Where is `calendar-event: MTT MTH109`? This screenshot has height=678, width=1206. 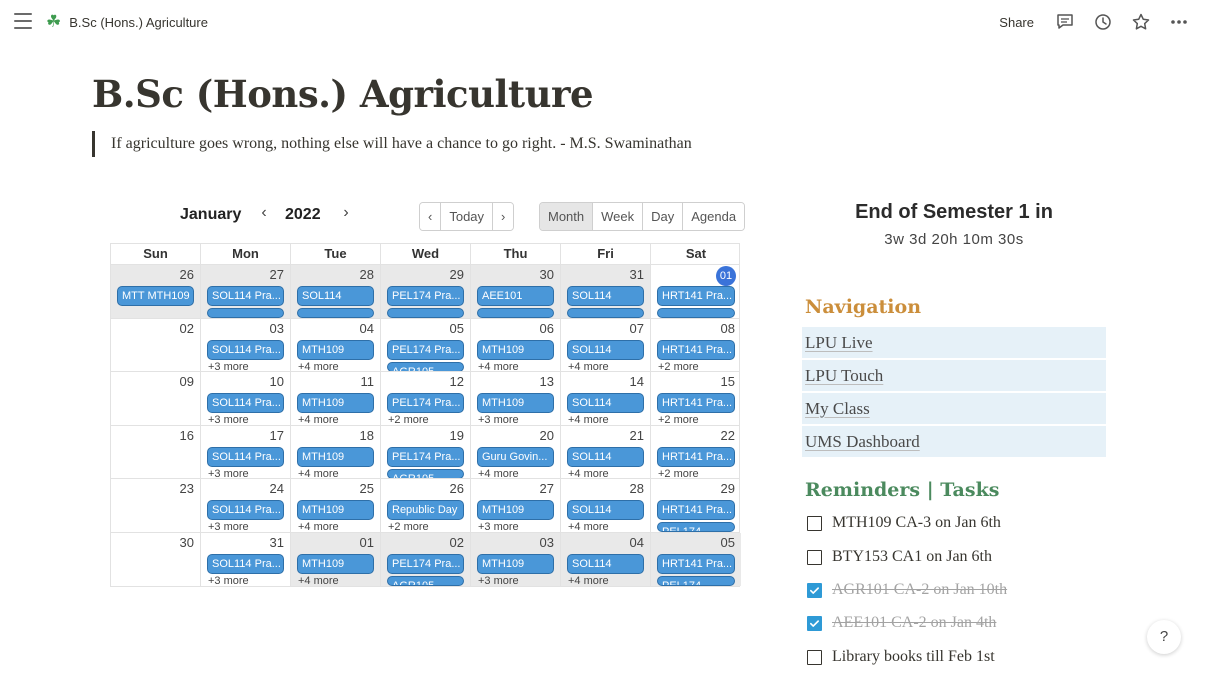
calendar-event: MTT MTH109 is located at coordinates (155, 296).